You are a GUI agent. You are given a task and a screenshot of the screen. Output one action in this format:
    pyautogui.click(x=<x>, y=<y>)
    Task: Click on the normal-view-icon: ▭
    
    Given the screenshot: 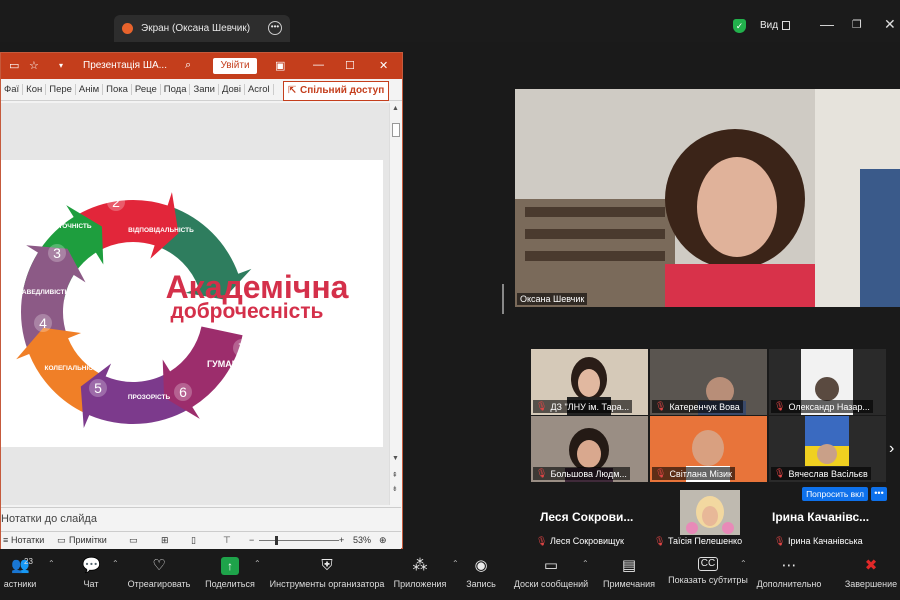 What is the action you would take?
    pyautogui.click(x=133, y=540)
    